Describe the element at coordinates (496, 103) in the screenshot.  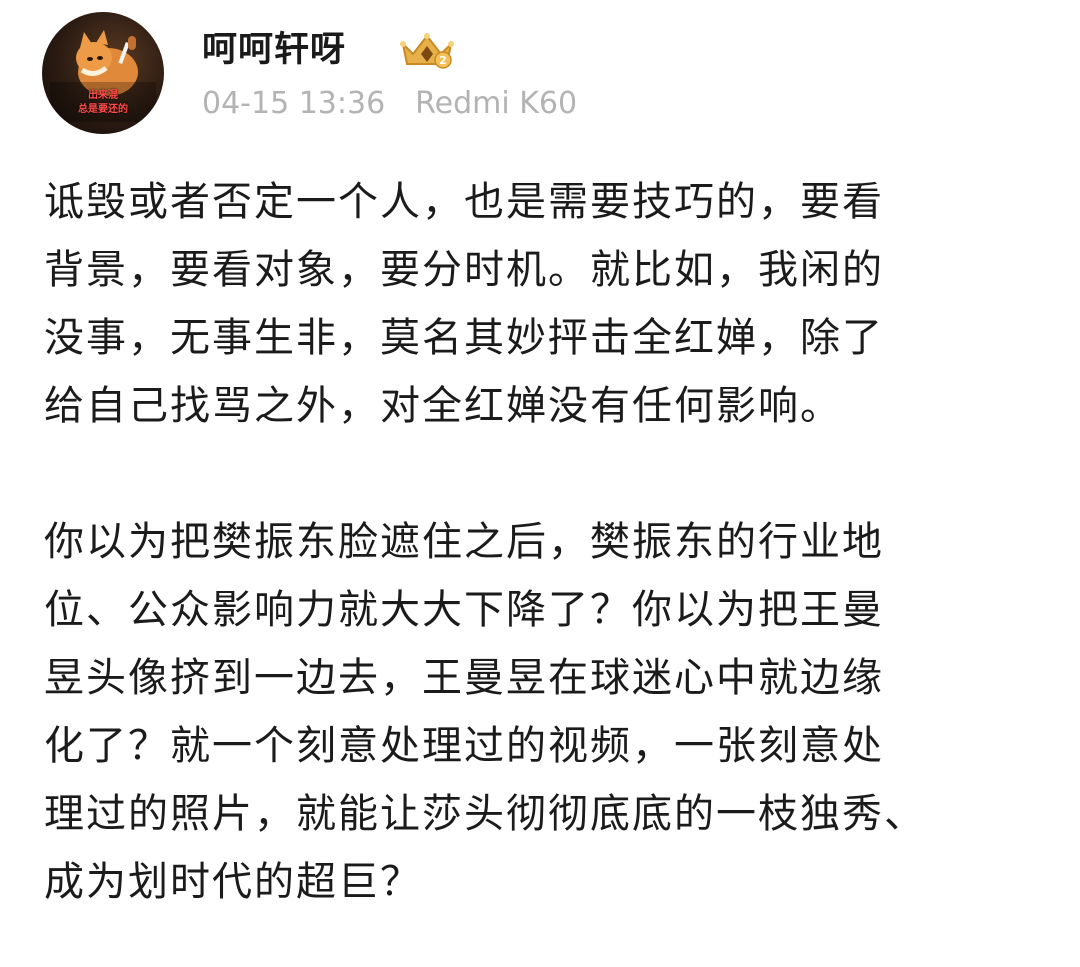
I see `post-device: Redmi K60` at that location.